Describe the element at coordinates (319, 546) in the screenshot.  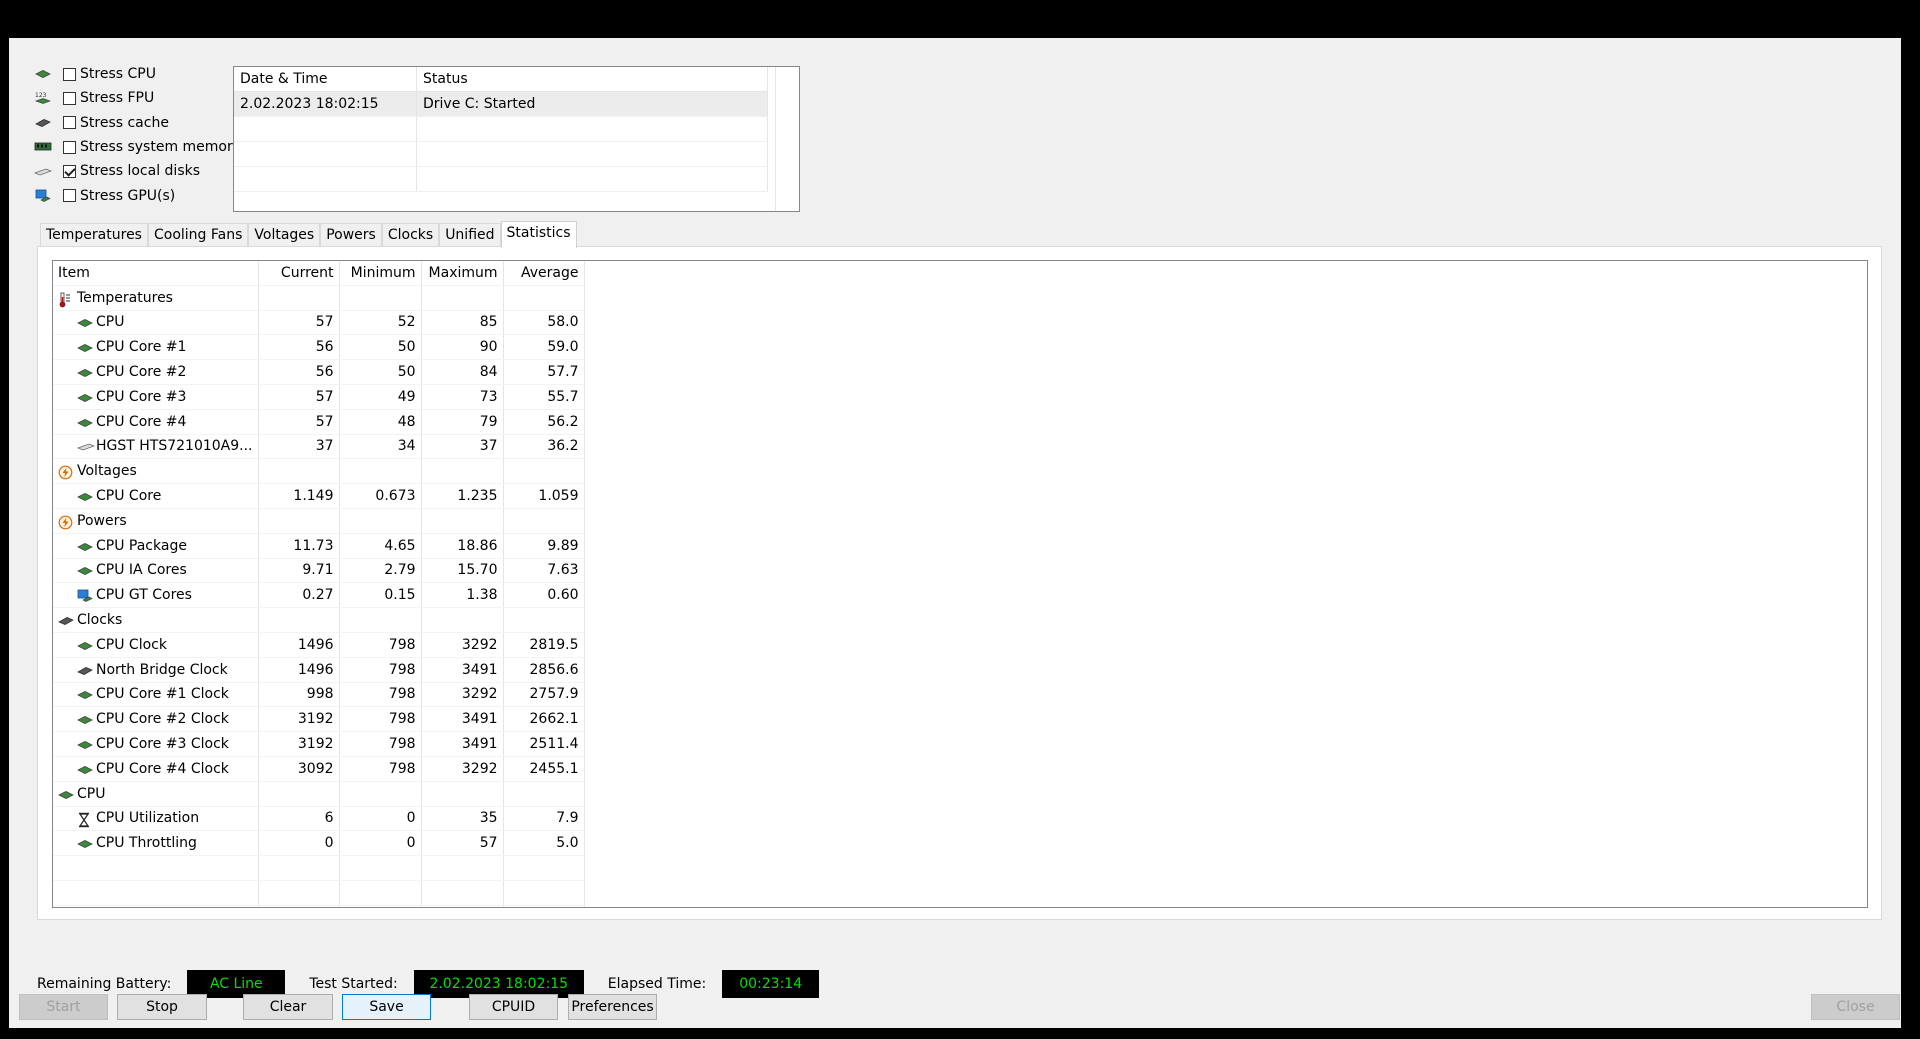
I see `stats-row: CPU Package 11.73 4.65 18.86 9.89` at that location.